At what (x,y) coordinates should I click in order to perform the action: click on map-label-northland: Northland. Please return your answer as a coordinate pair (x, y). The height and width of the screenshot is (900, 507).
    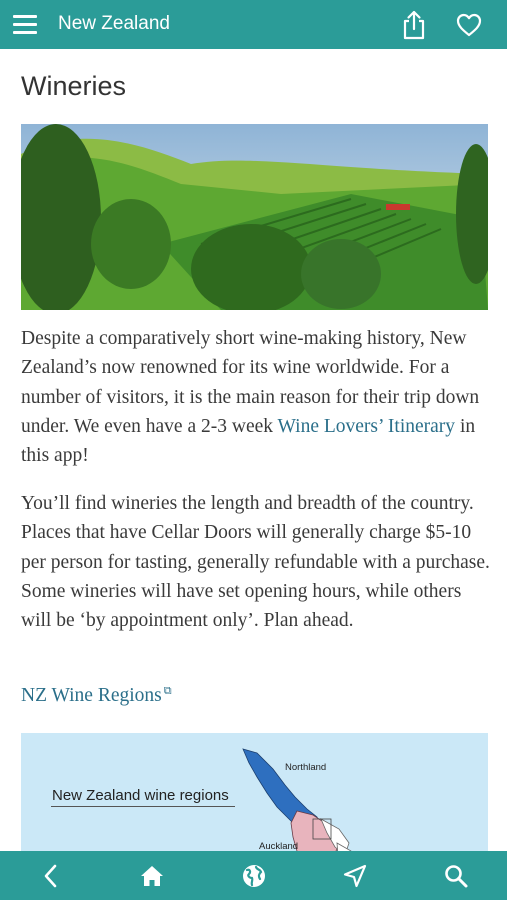
    Looking at the image, I should click on (306, 767).